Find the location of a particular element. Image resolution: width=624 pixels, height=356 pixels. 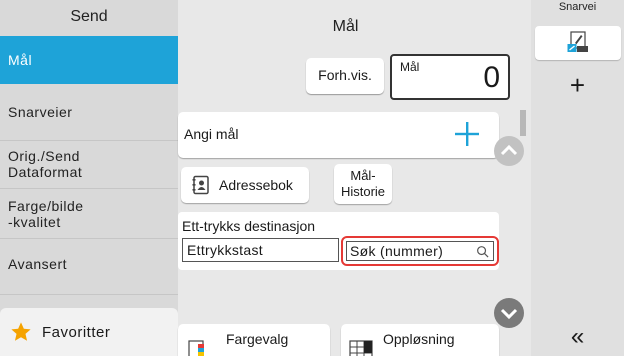

shortcut-panel-header: Snarvei is located at coordinates (577, 7).